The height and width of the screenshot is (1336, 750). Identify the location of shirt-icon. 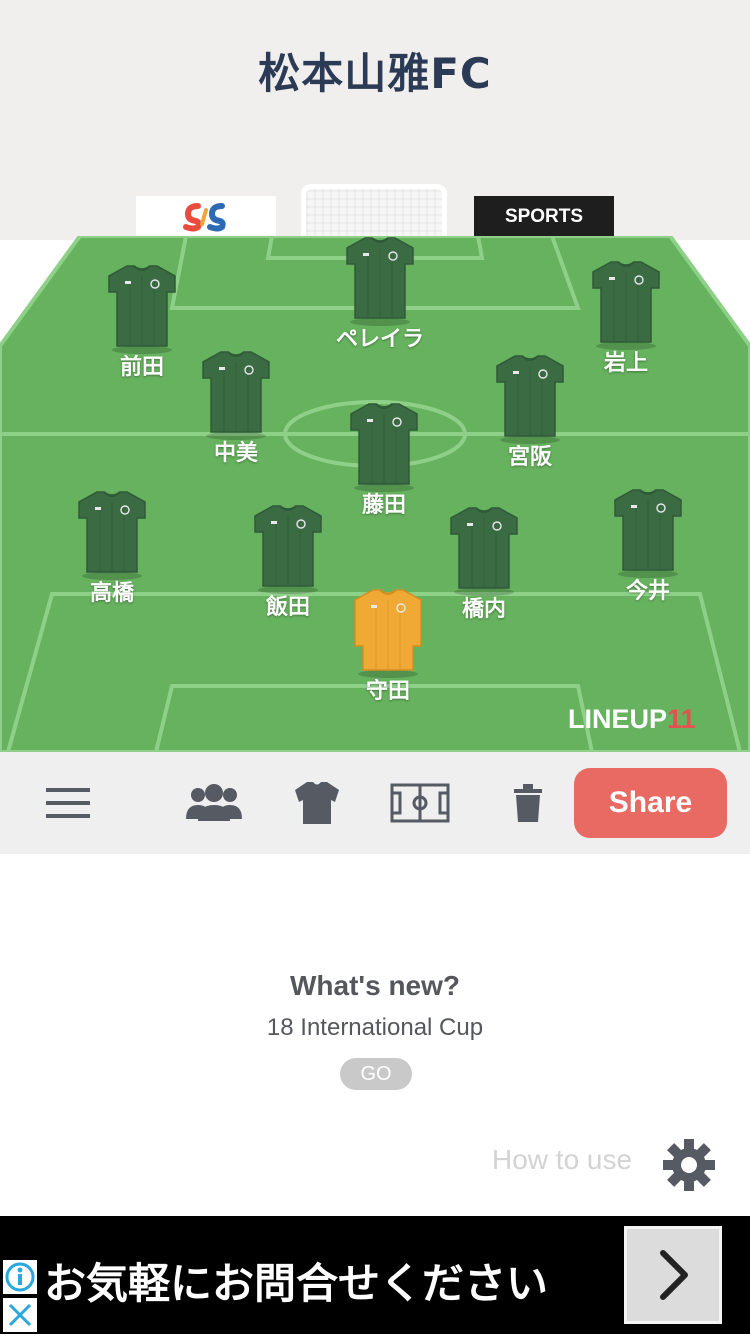
(317, 803).